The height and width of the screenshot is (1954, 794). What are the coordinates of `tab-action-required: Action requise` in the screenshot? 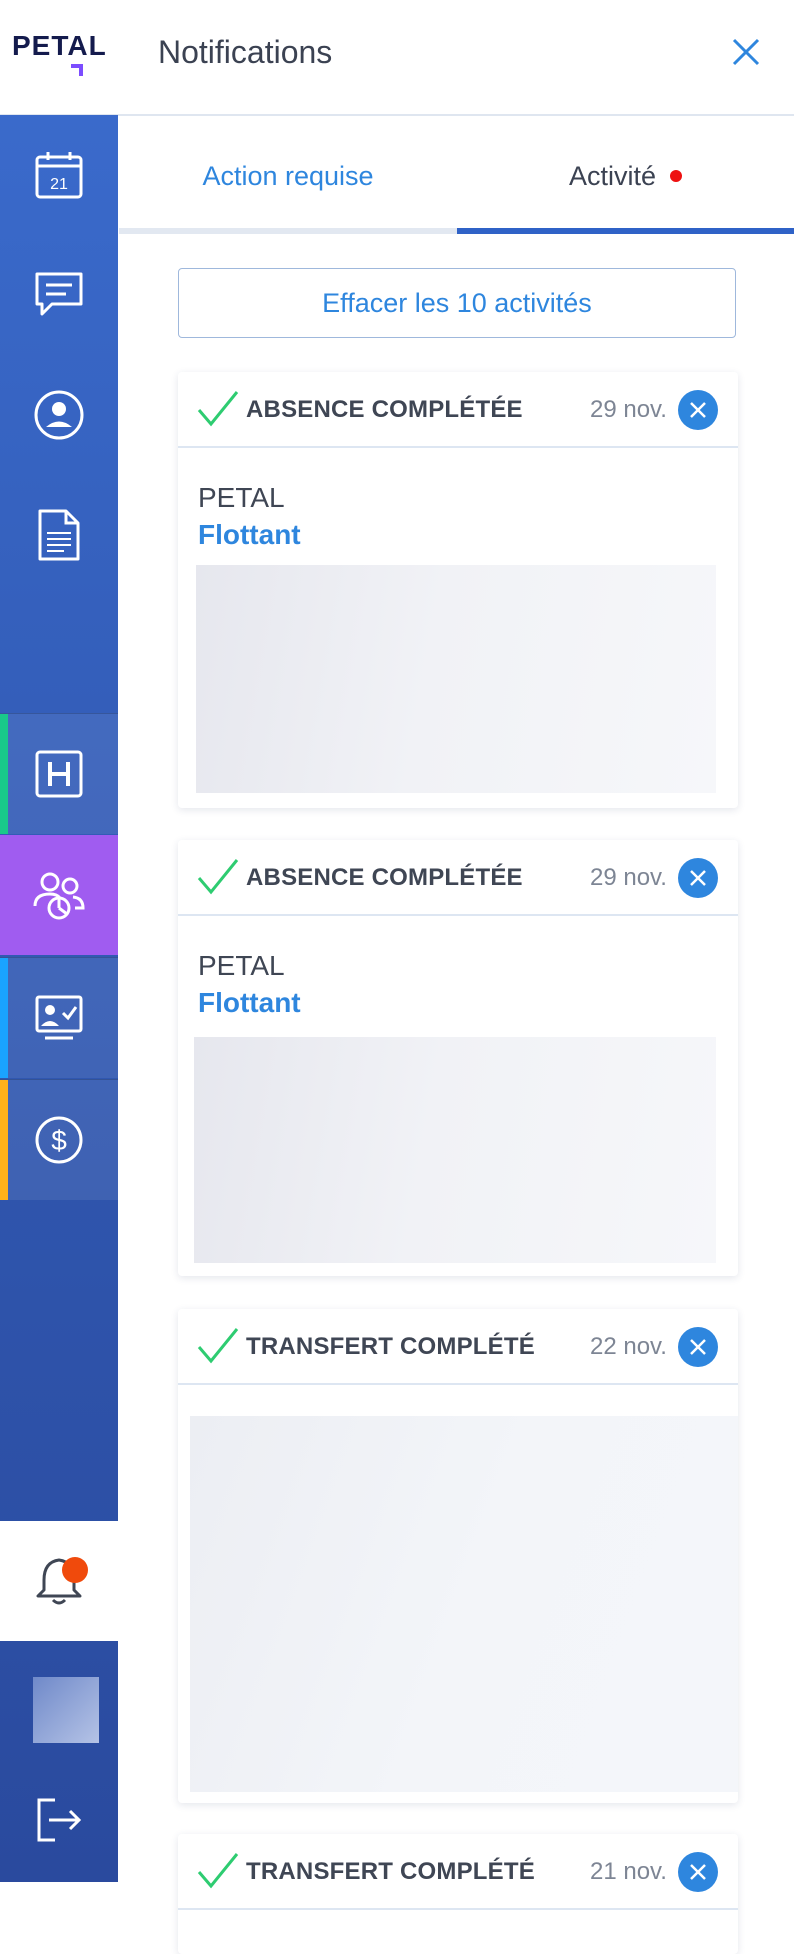 It's located at (288, 176).